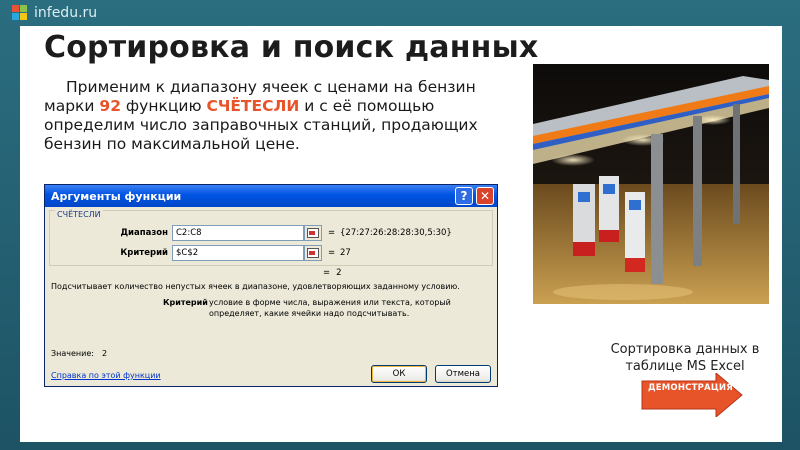 This screenshot has width=800, height=450. Describe the element at coordinates (339, 273) in the screenshot. I see `result-value: 2` at that location.